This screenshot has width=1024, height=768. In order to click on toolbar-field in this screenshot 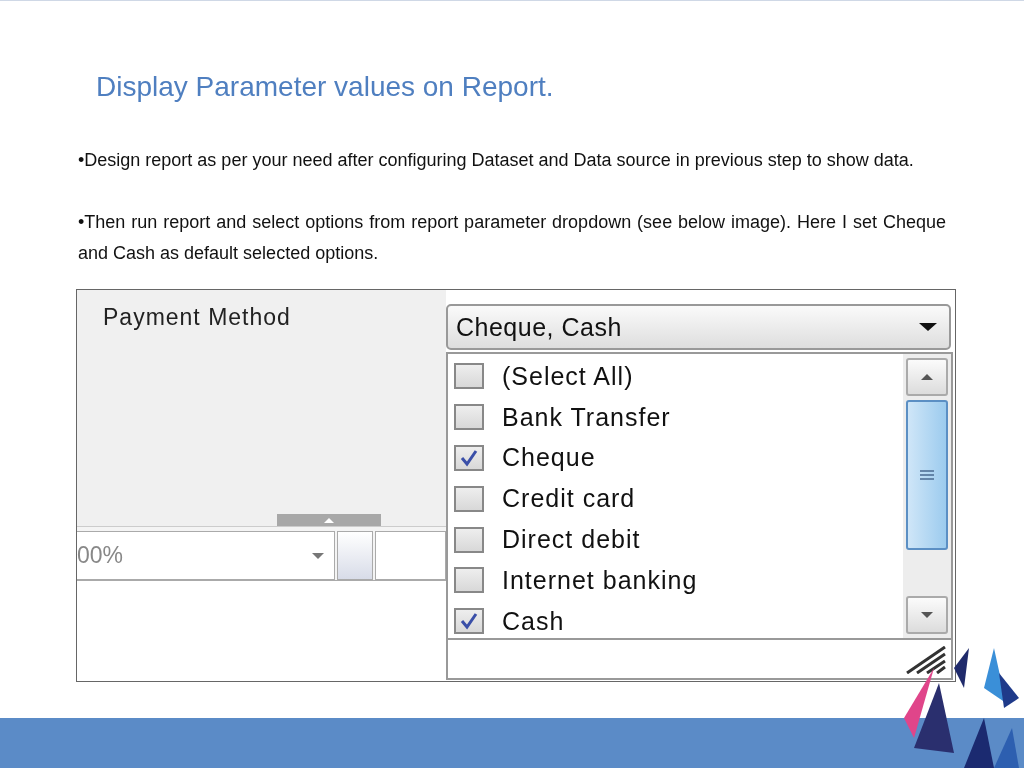, I will do `click(410, 555)`.